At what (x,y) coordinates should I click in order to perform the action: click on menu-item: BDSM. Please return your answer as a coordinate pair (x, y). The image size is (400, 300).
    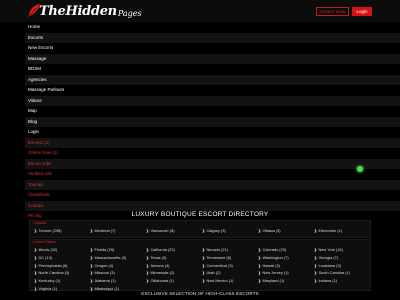
    Looking at the image, I should click on (212, 69).